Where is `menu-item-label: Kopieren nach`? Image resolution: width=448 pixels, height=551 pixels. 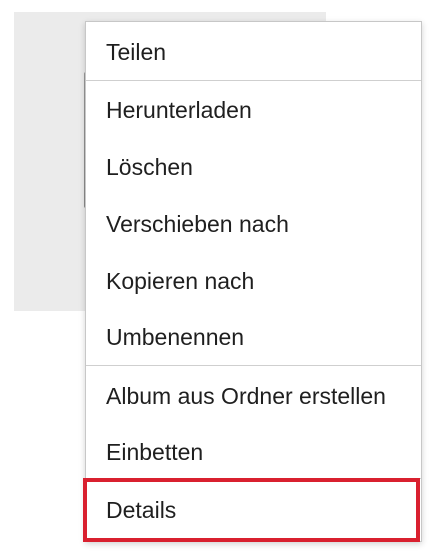 menu-item-label: Kopieren nach is located at coordinates (180, 281).